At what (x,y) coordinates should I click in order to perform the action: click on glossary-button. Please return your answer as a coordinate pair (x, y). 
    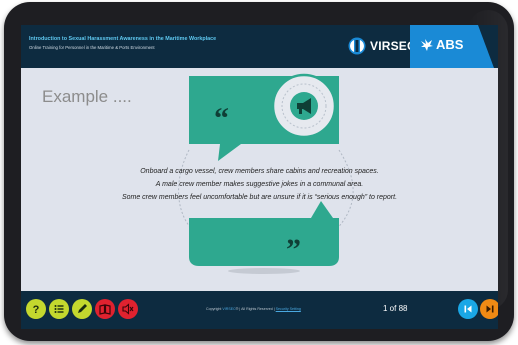
    Looking at the image, I should click on (105, 309).